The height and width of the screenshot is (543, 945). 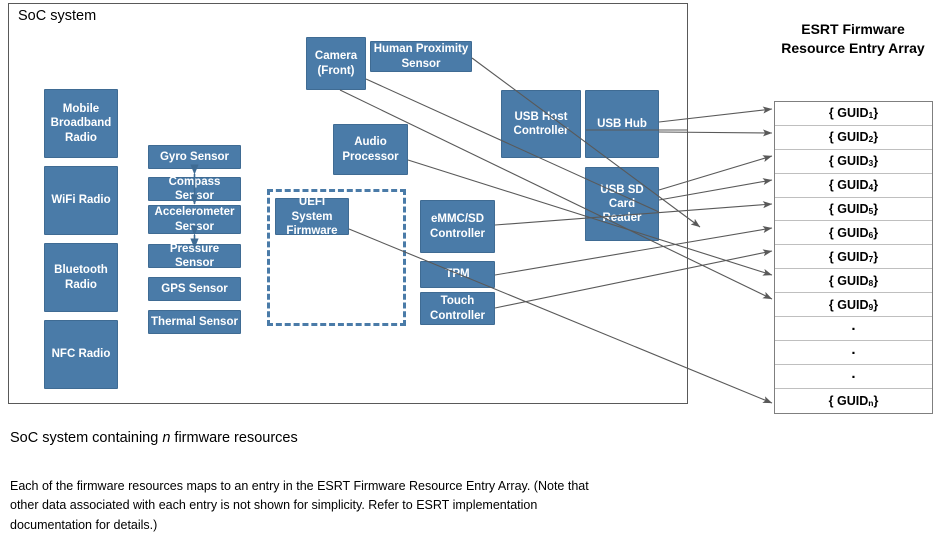 I want to click on node-usb-hub: USB Hub, so click(x=622, y=124).